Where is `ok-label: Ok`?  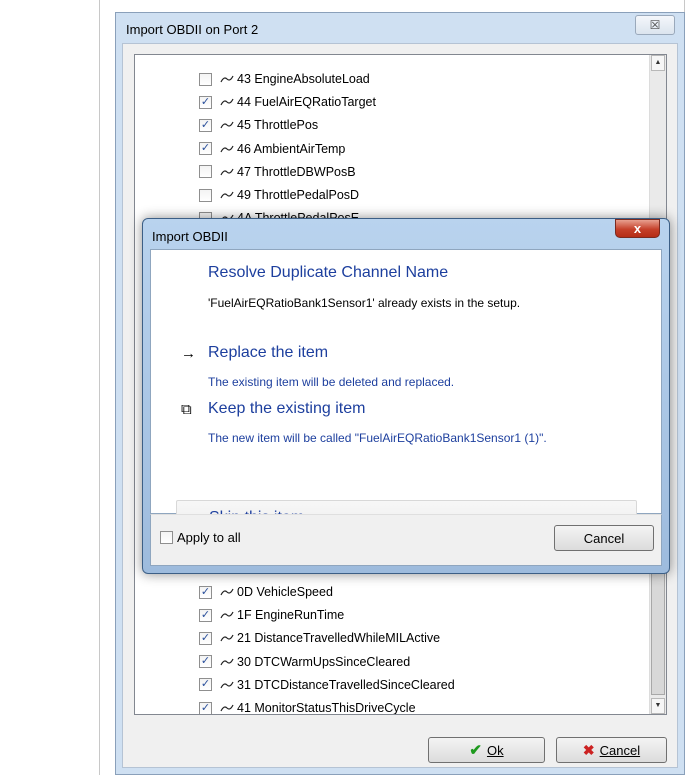
ok-label: Ok is located at coordinates (495, 750).